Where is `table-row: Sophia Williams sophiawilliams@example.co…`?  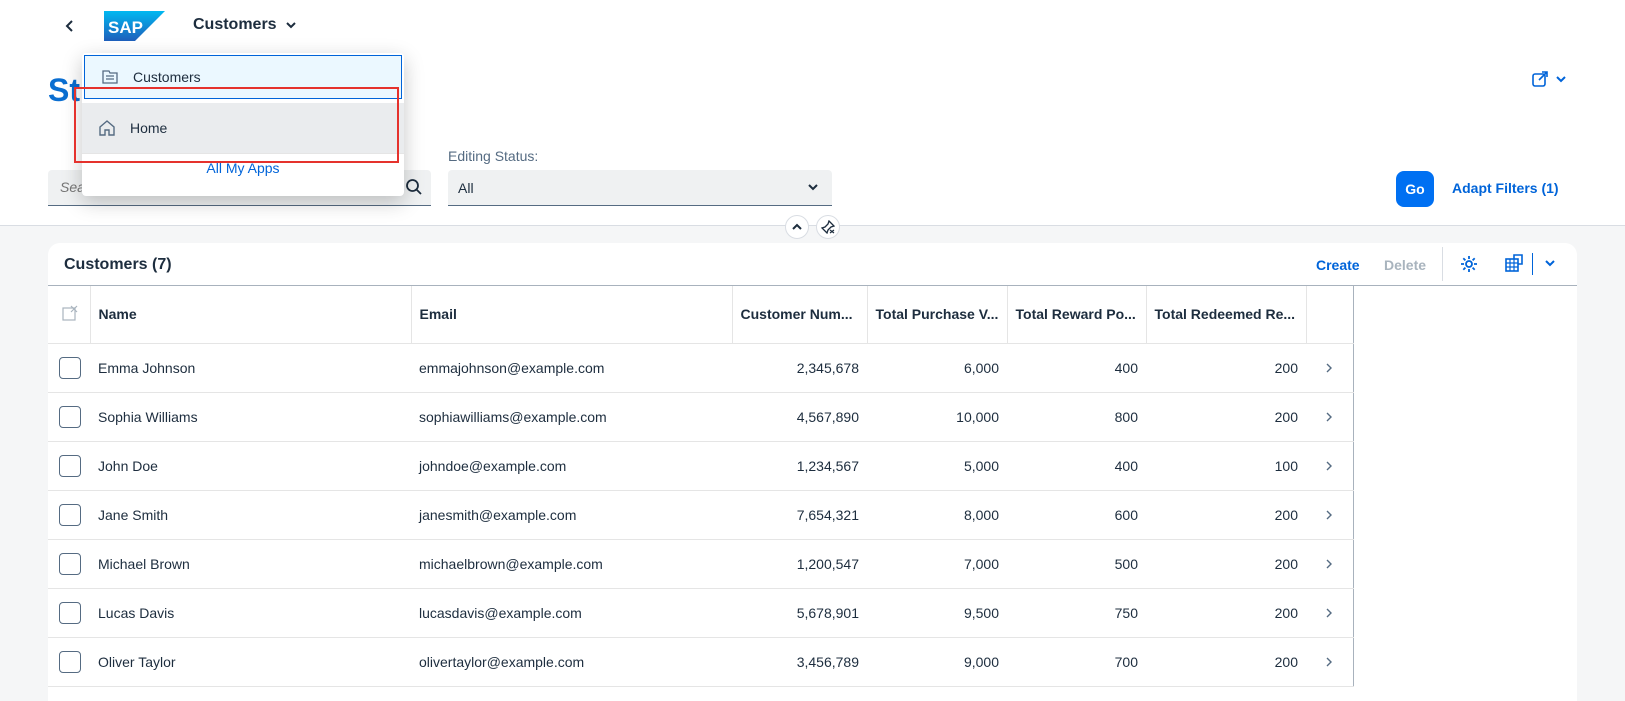
table-row: Sophia Williams sophiawilliams@example.co… is located at coordinates (701, 417).